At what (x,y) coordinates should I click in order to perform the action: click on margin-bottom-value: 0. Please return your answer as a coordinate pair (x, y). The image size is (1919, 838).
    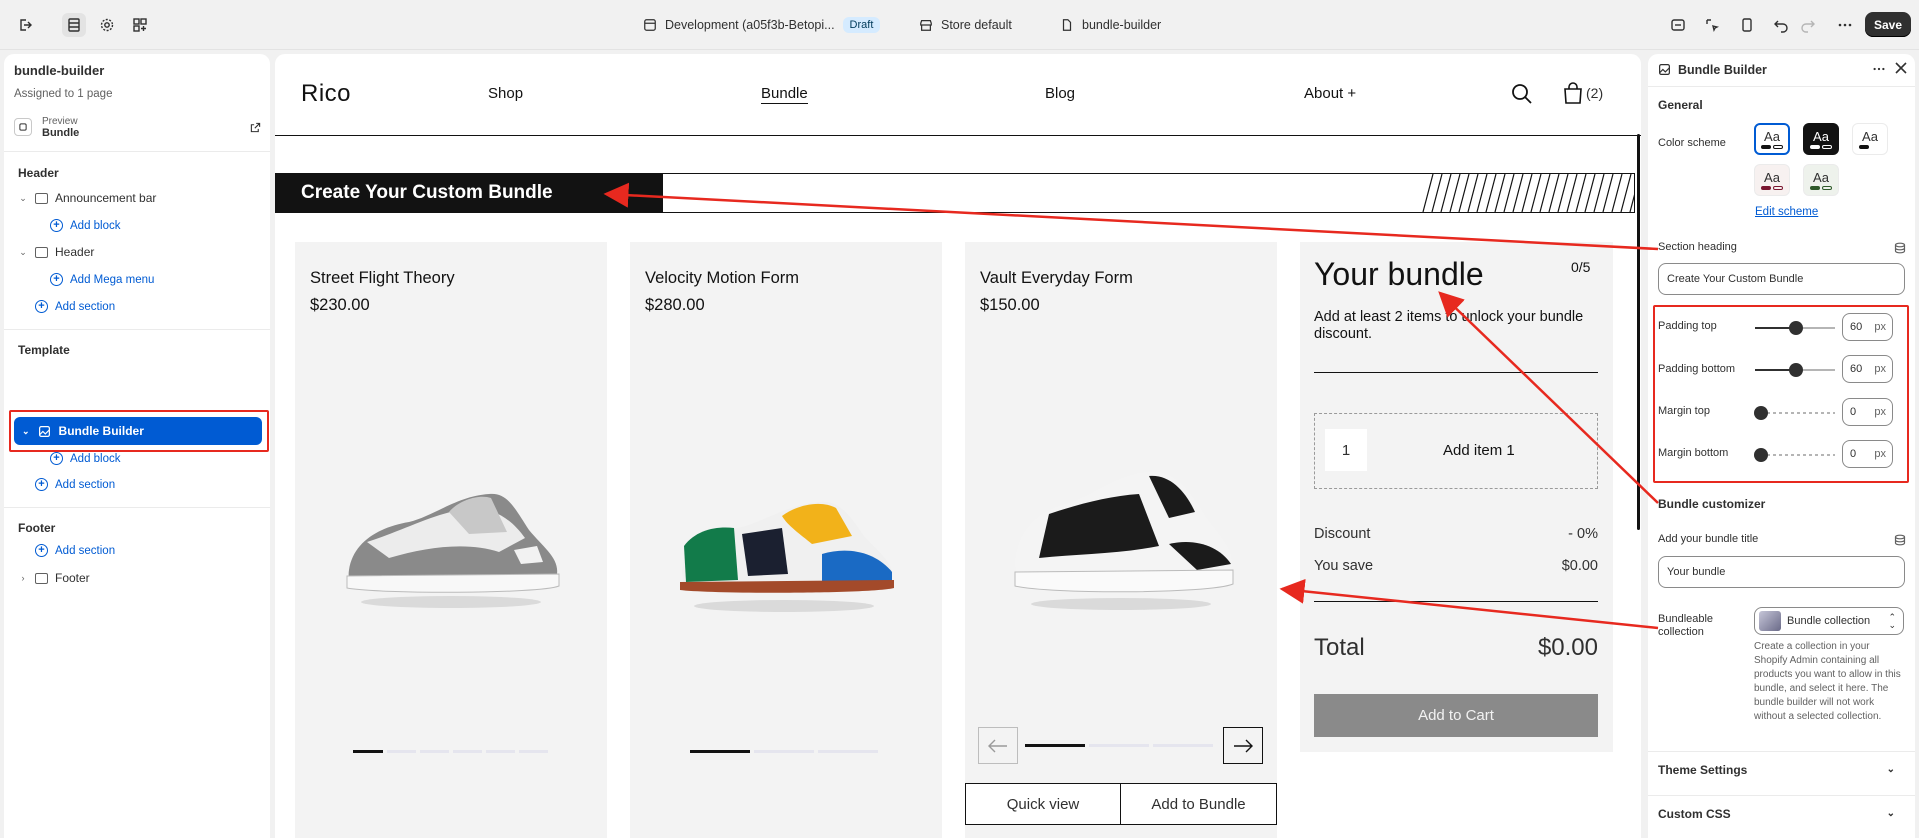
    Looking at the image, I should click on (1853, 454).